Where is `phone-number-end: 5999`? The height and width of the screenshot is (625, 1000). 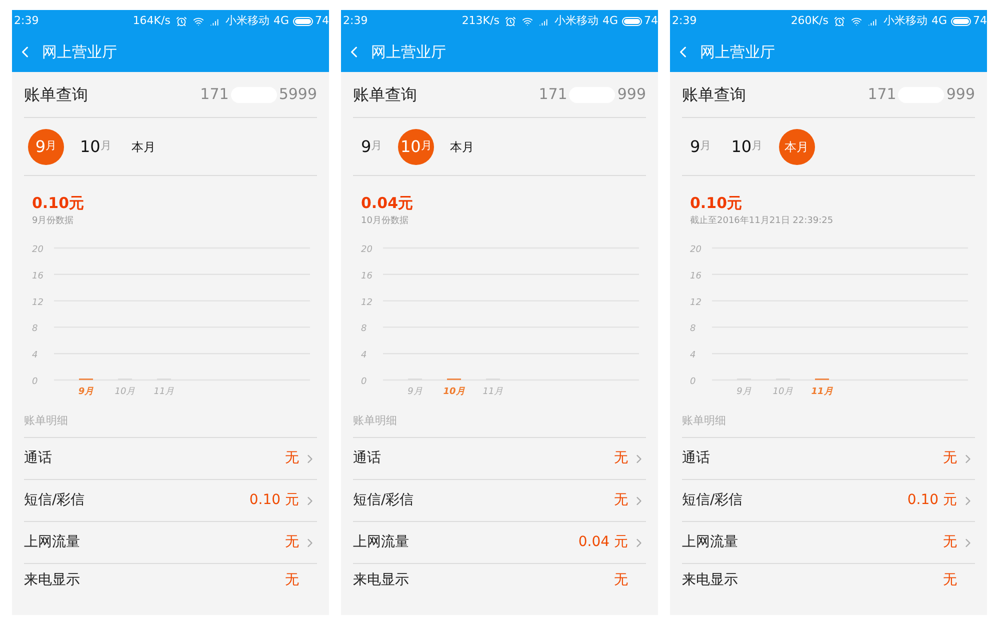
phone-number-end: 5999 is located at coordinates (297, 95).